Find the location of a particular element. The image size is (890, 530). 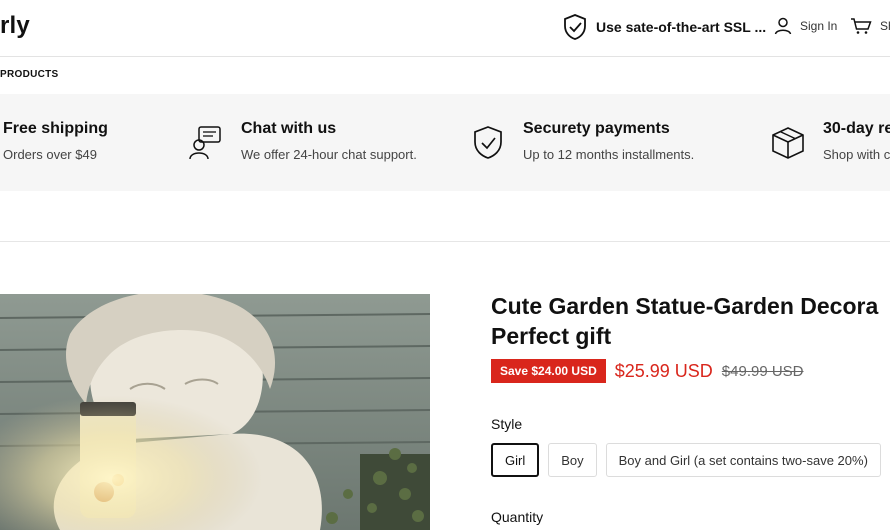

feature-title: 30-day re is located at coordinates (856, 128).